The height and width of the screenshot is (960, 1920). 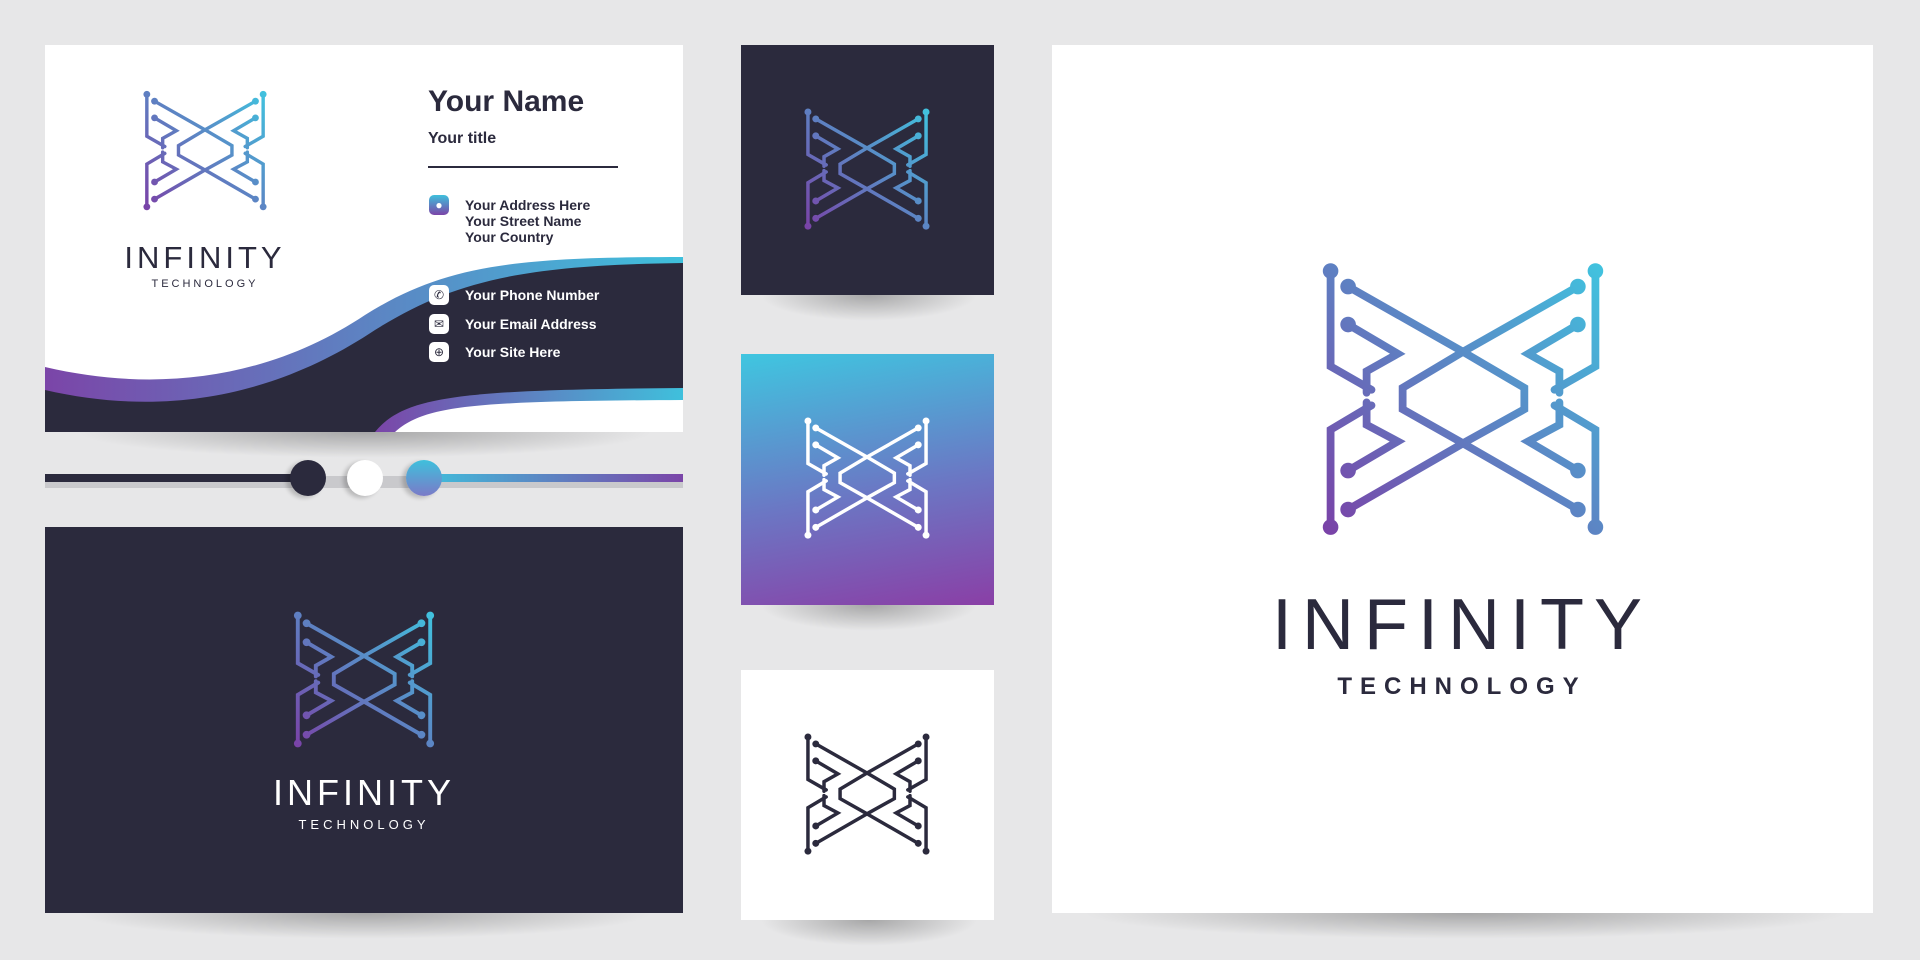 What do you see at coordinates (531, 324) in the screenshot?
I see `email-text: Your Email Address` at bounding box center [531, 324].